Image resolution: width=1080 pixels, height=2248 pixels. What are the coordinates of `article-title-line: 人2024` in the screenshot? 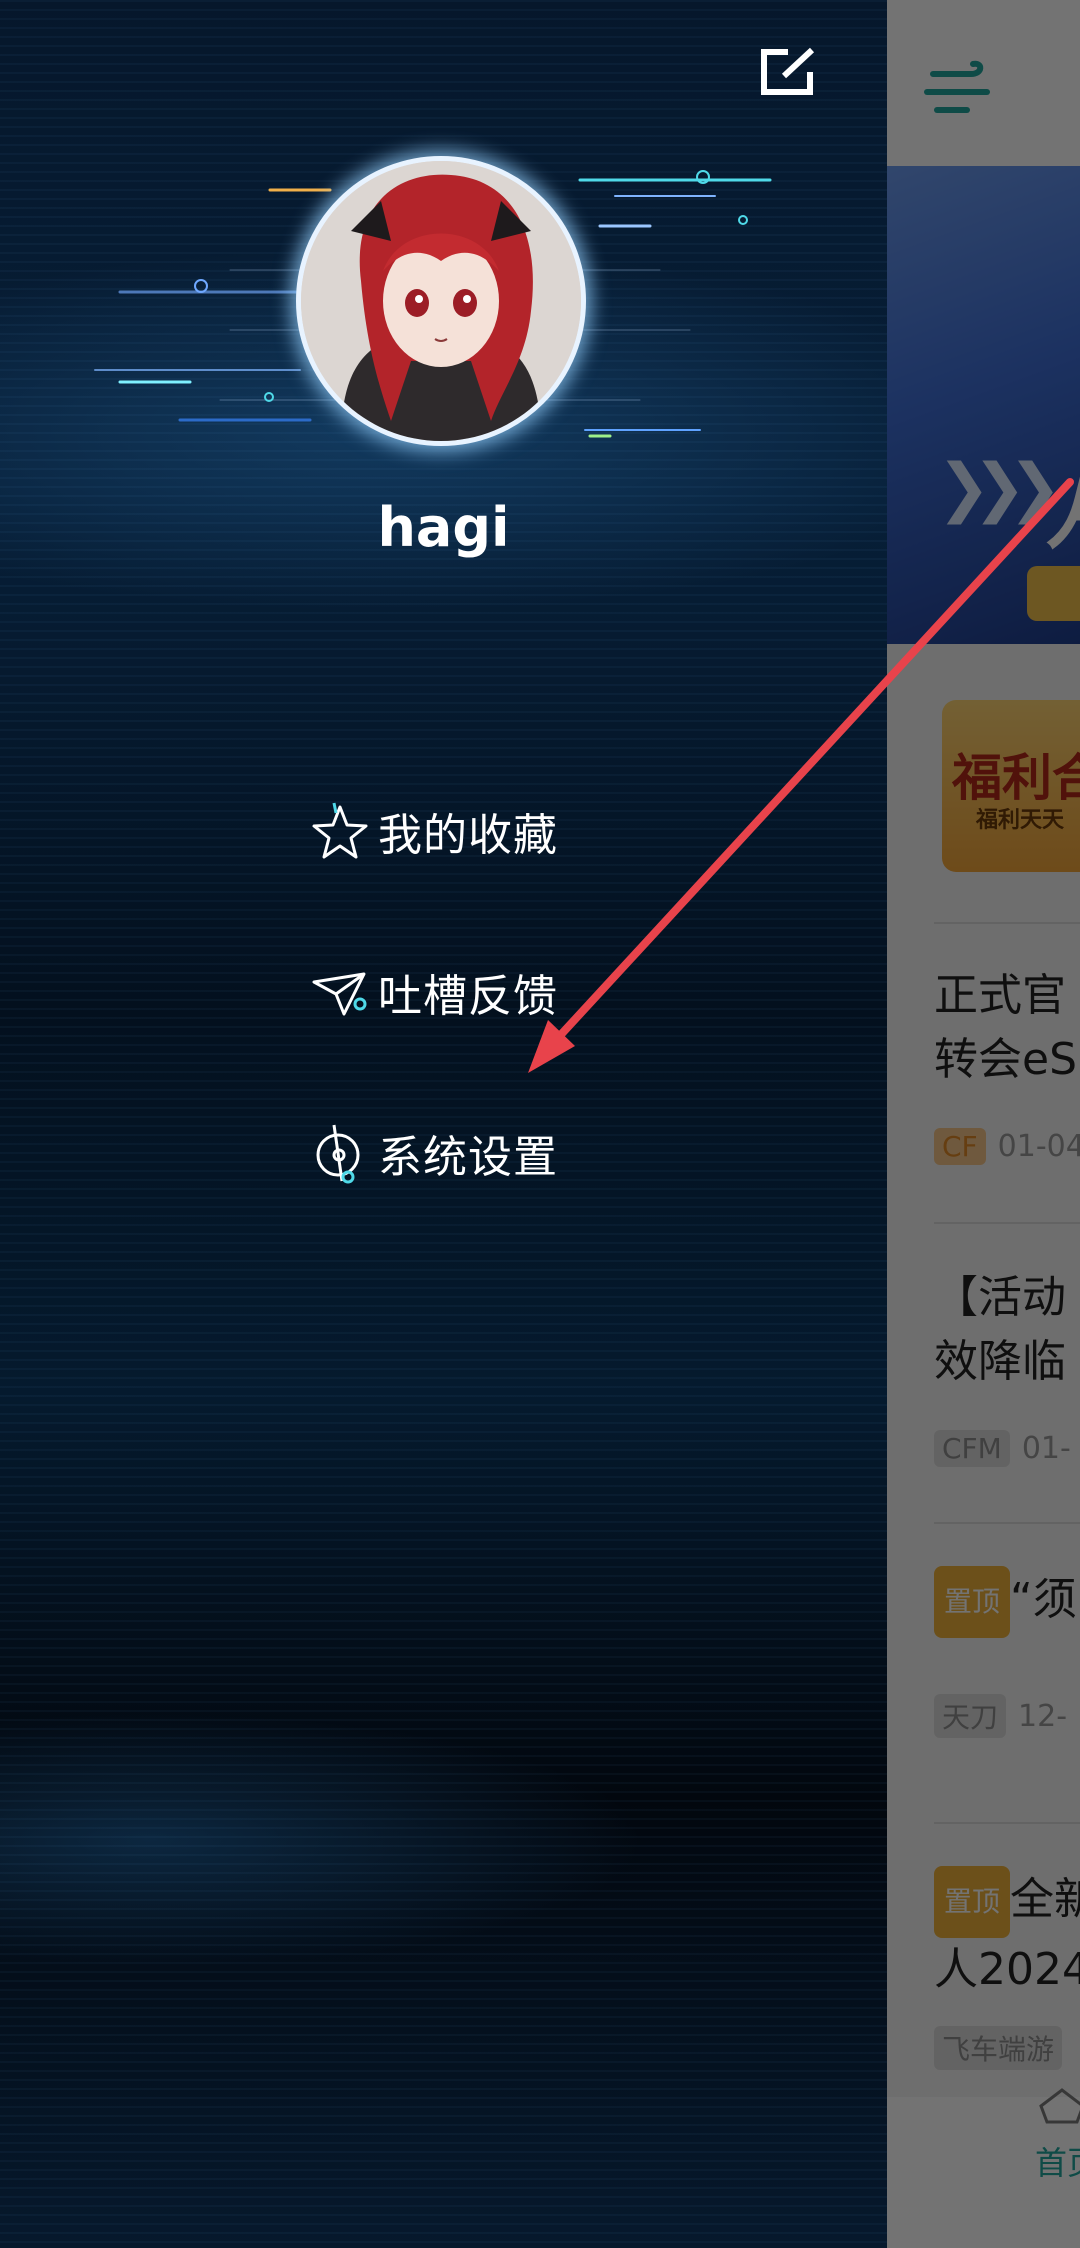 It's located at (1007, 1969).